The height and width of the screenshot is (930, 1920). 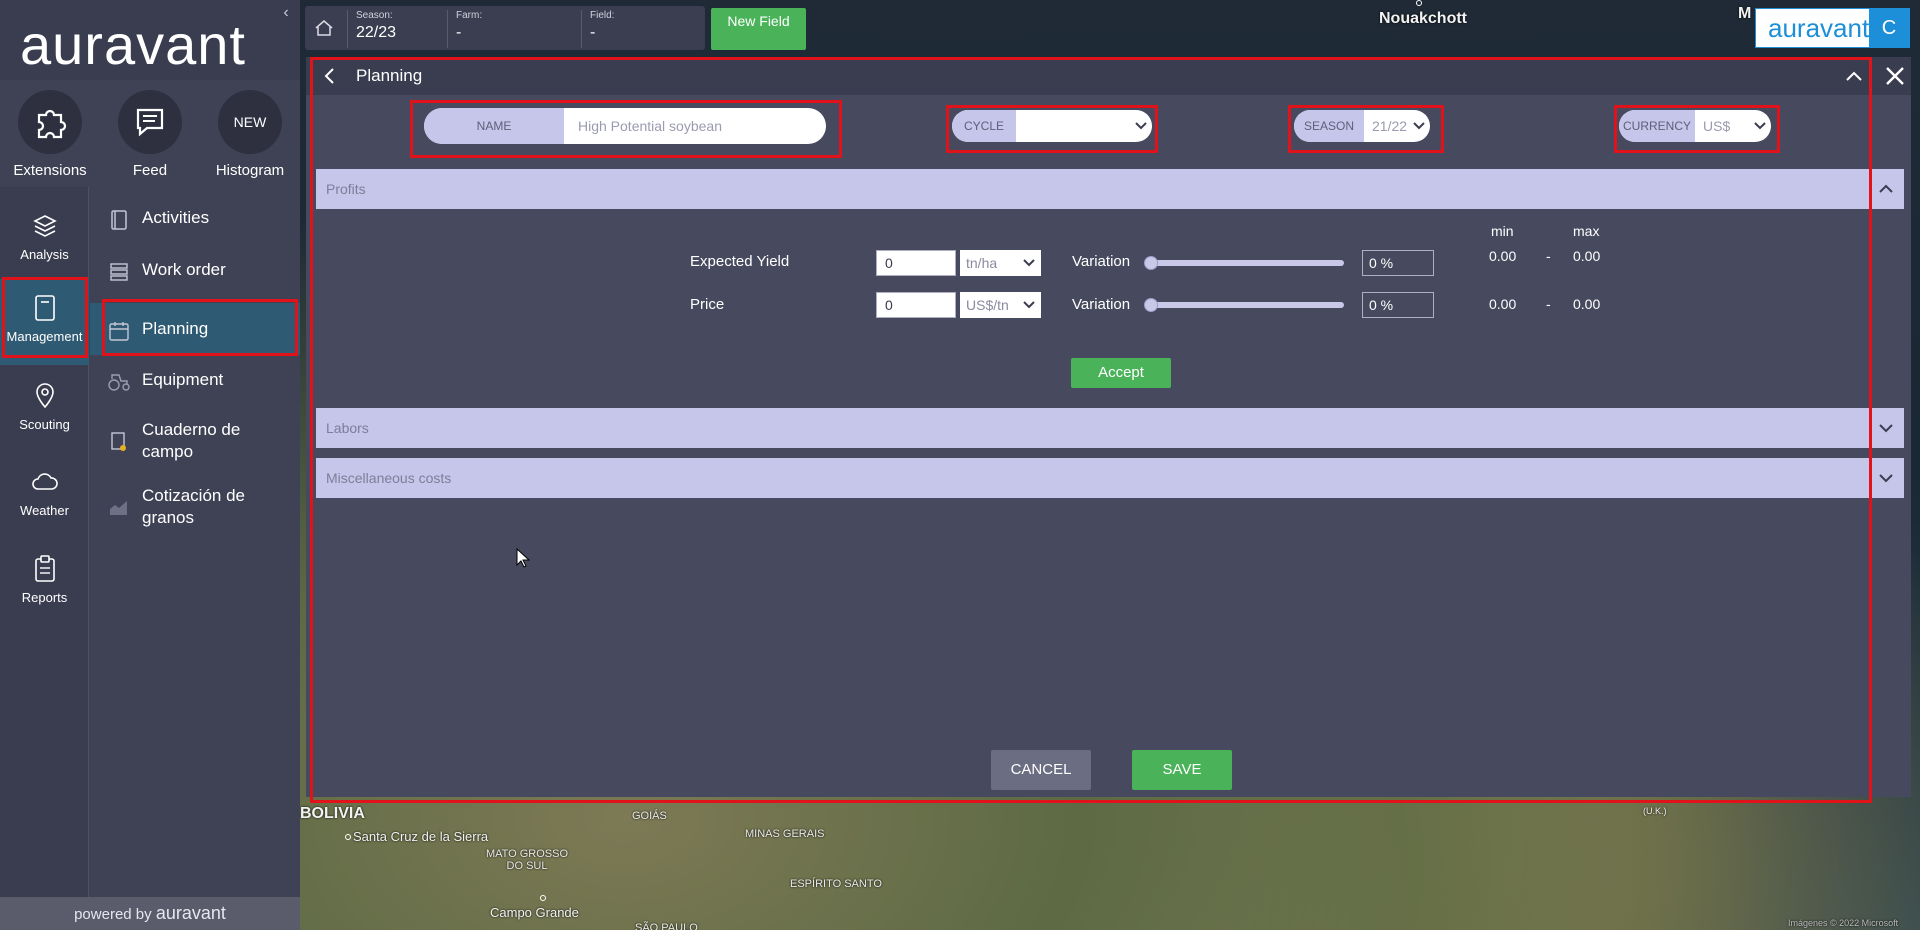 I want to click on price-input: 0, so click(x=916, y=305).